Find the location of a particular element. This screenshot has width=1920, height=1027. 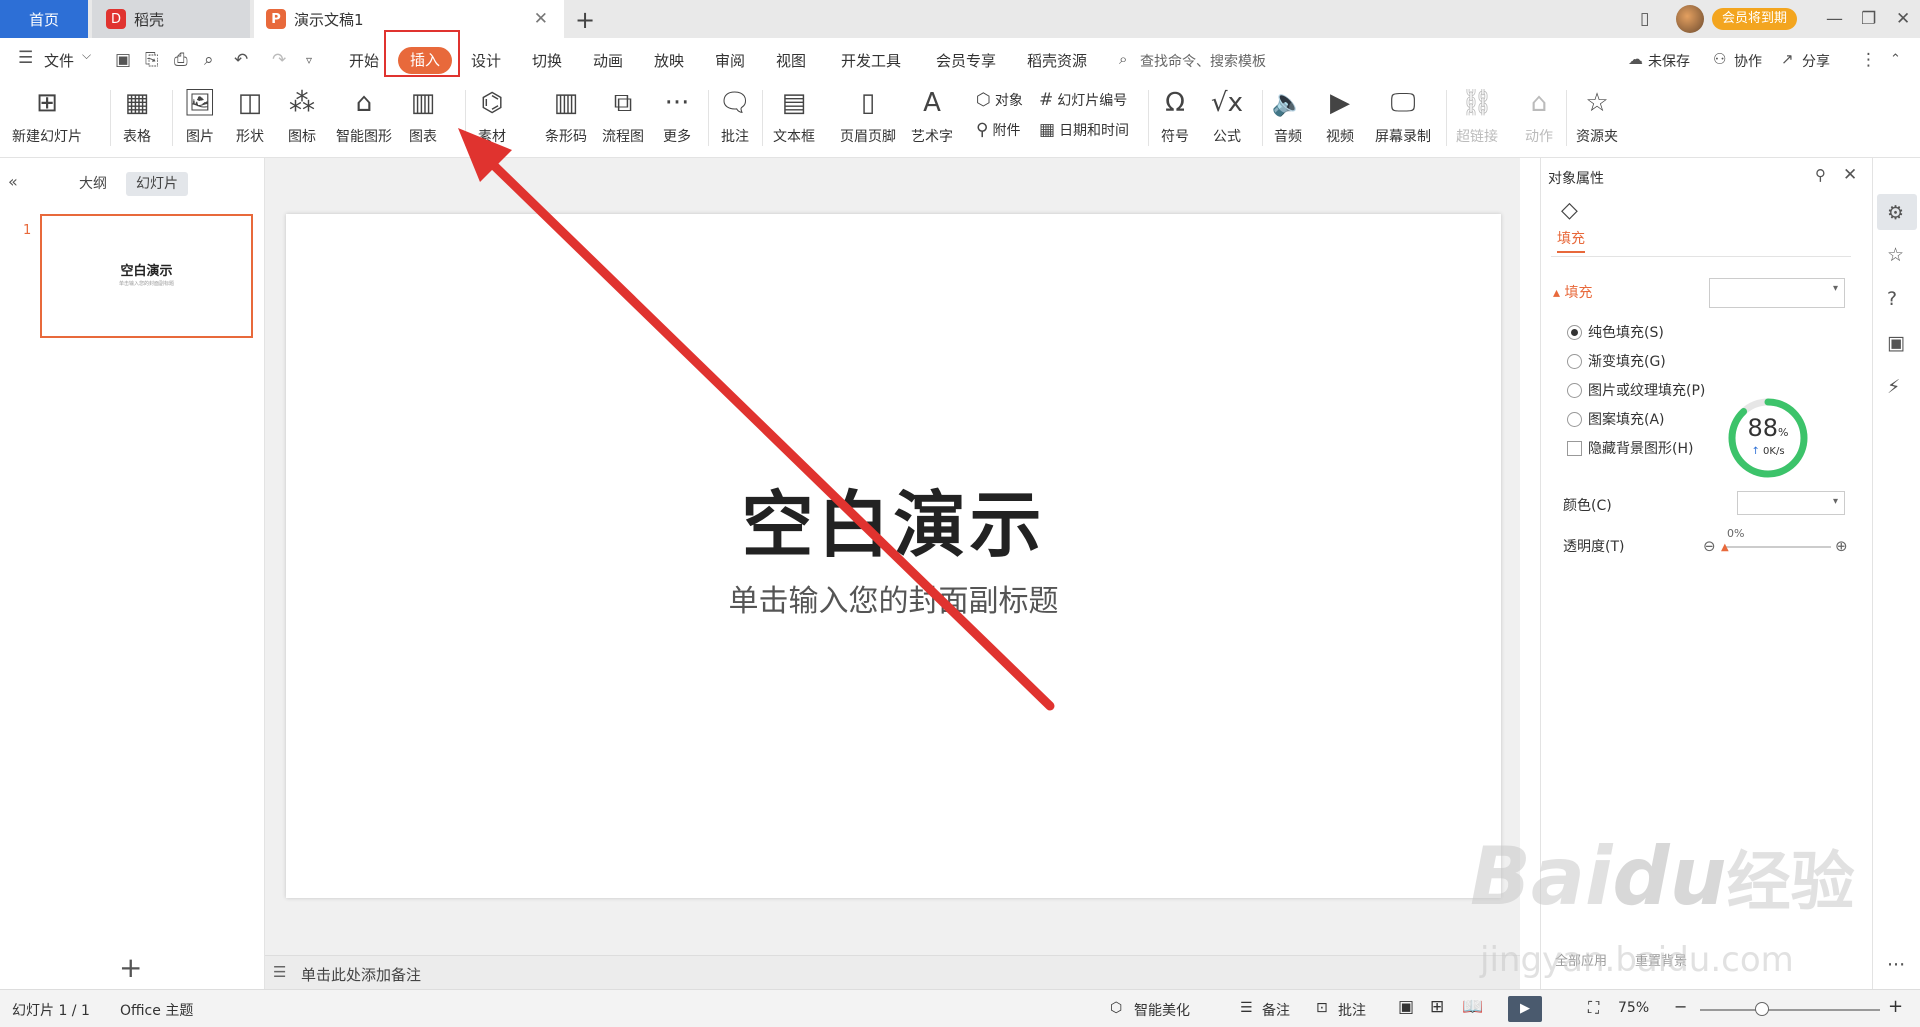

slider-handle-icon: ▲ is located at coordinates (1725, 547).